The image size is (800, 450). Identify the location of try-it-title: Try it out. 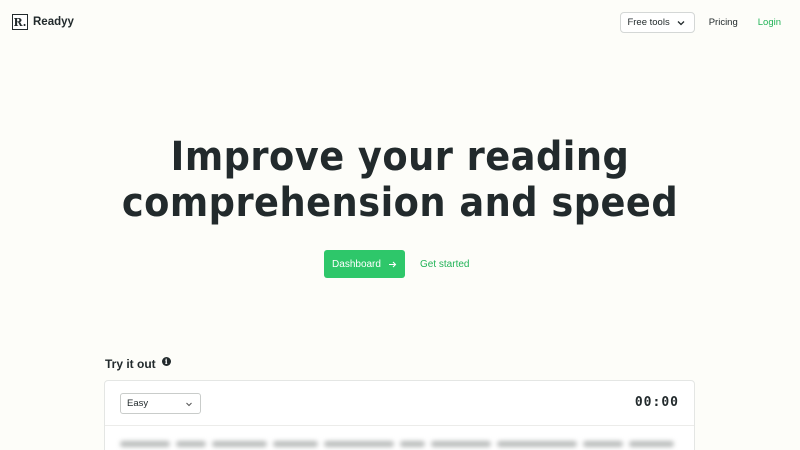
(130, 364).